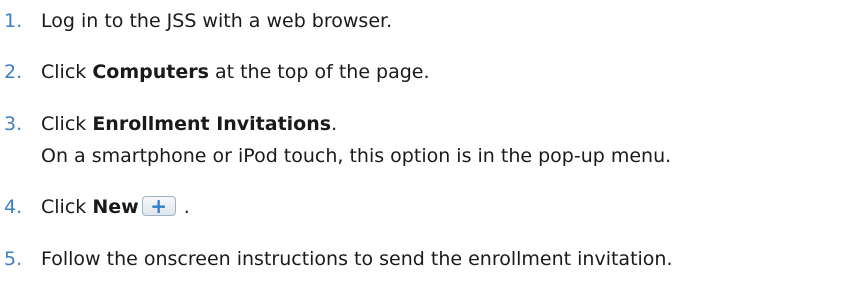 The image size is (851, 285). Describe the element at coordinates (212, 124) in the screenshot. I see `ui-term-enrollment-invitations: Enrollment Invitations` at that location.